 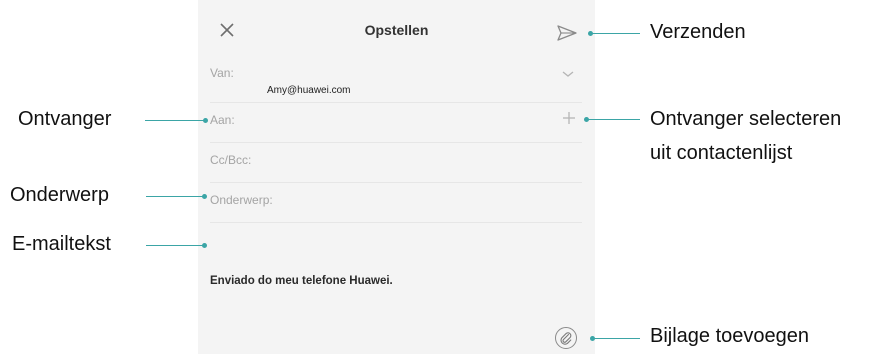 What do you see at coordinates (730, 336) in the screenshot?
I see `callout-add-attachment: Bijlage toevoegen` at bounding box center [730, 336].